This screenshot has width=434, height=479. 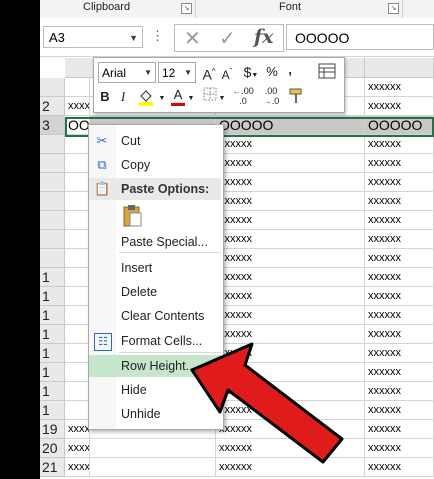 What do you see at coordinates (155, 414) in the screenshot?
I see `menu-item-unhide: Unhide` at bounding box center [155, 414].